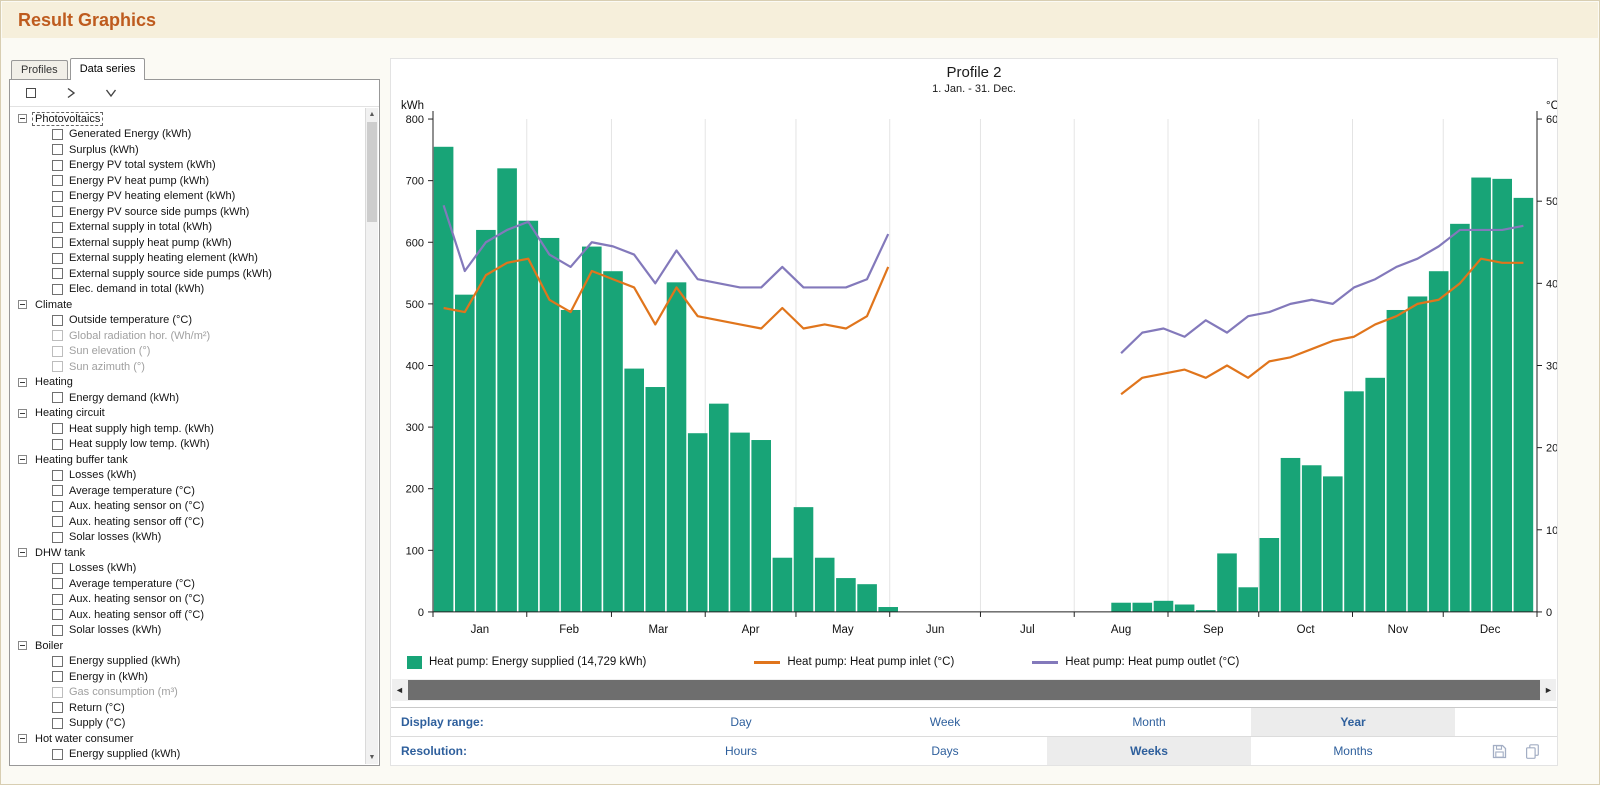  Describe the element at coordinates (190, 197) in the screenshot. I see `tree-item: Energy PV heating element (kWh)` at that location.